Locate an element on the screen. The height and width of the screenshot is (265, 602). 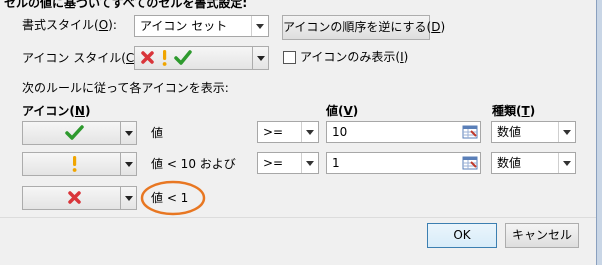
ok-button: OK is located at coordinates (462, 235).